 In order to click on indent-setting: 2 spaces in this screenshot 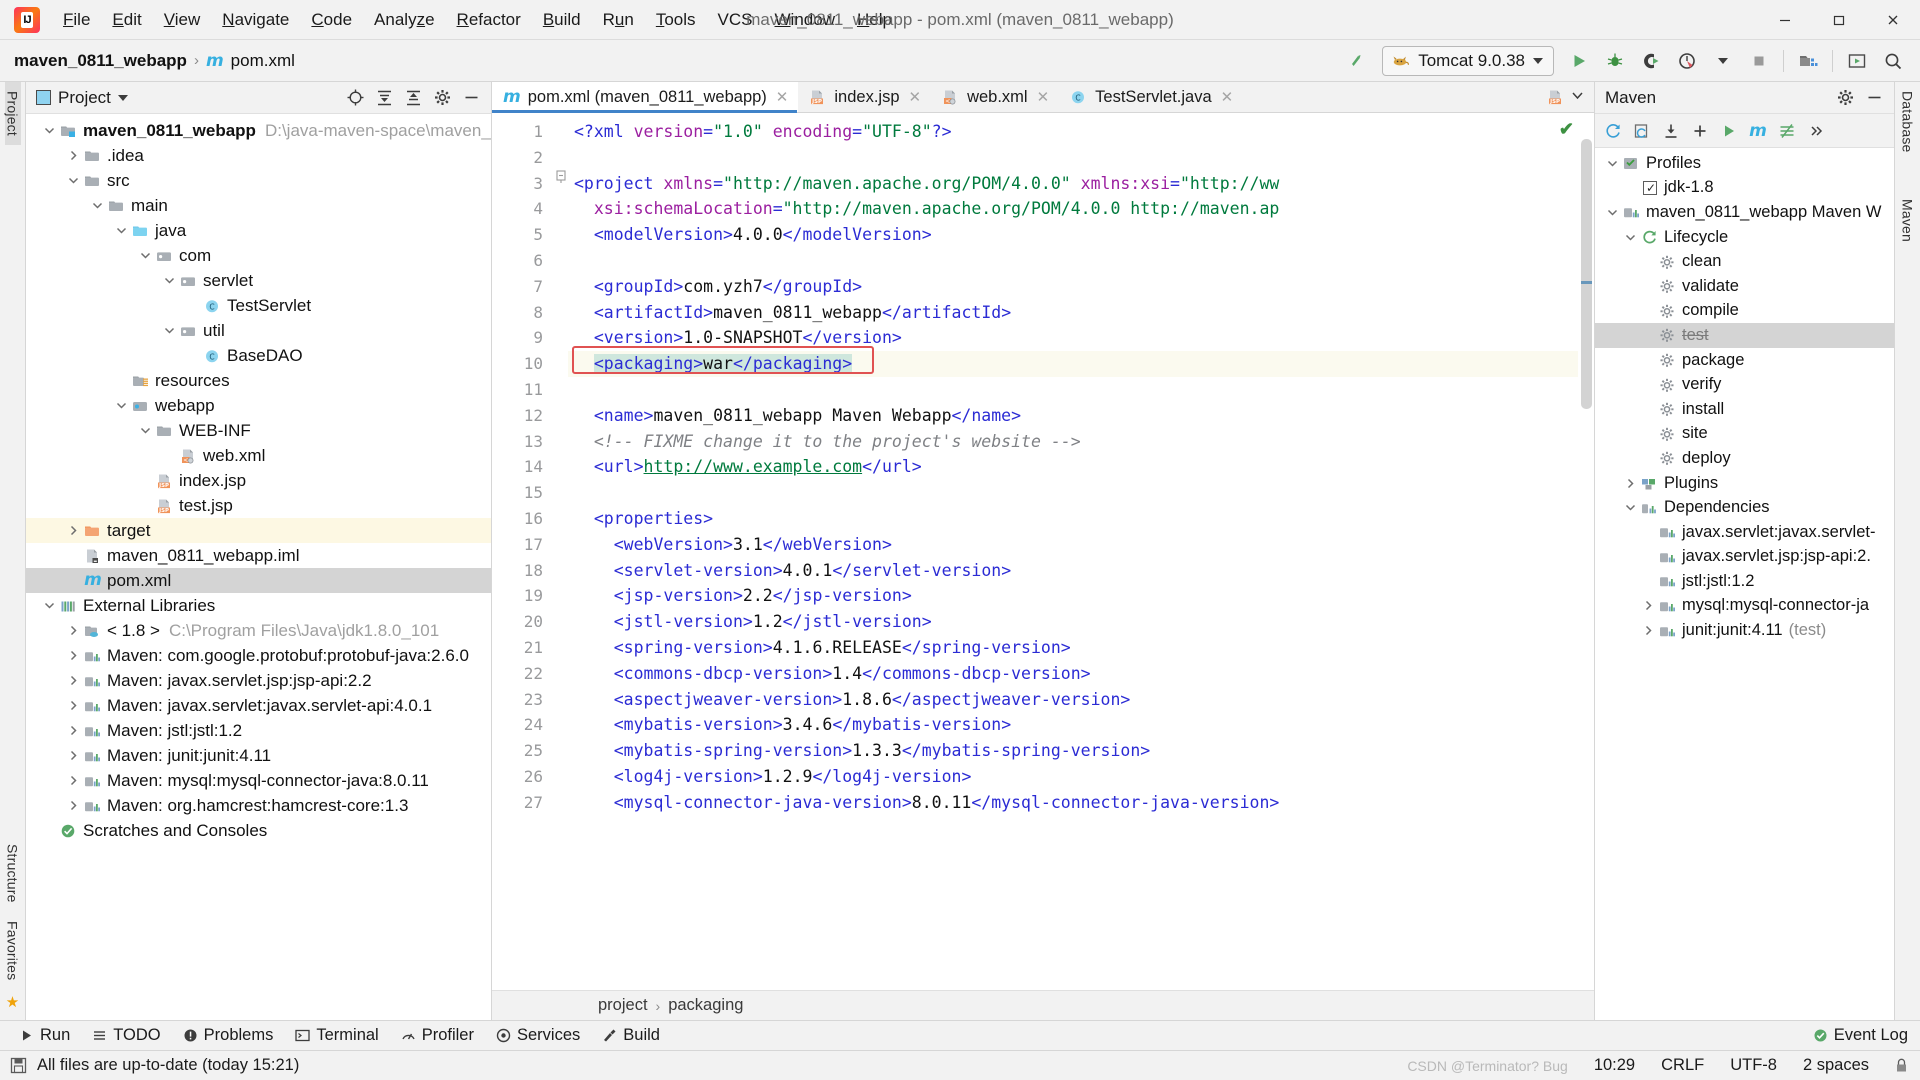, I will do `click(1836, 1065)`.